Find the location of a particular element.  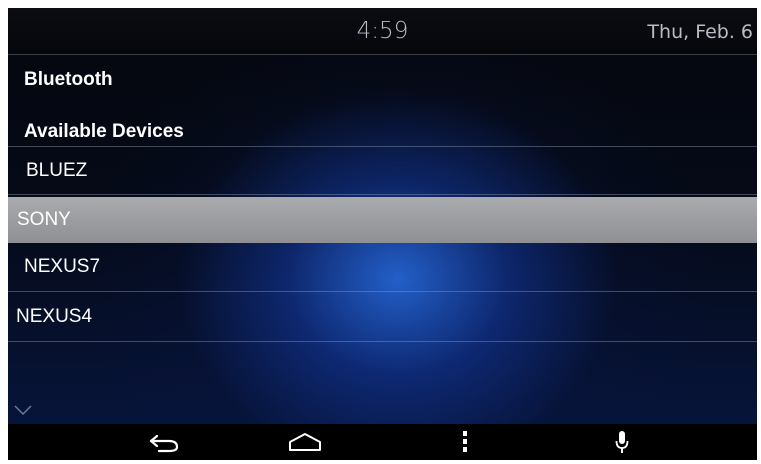

menu-icon is located at coordinates (465, 441).